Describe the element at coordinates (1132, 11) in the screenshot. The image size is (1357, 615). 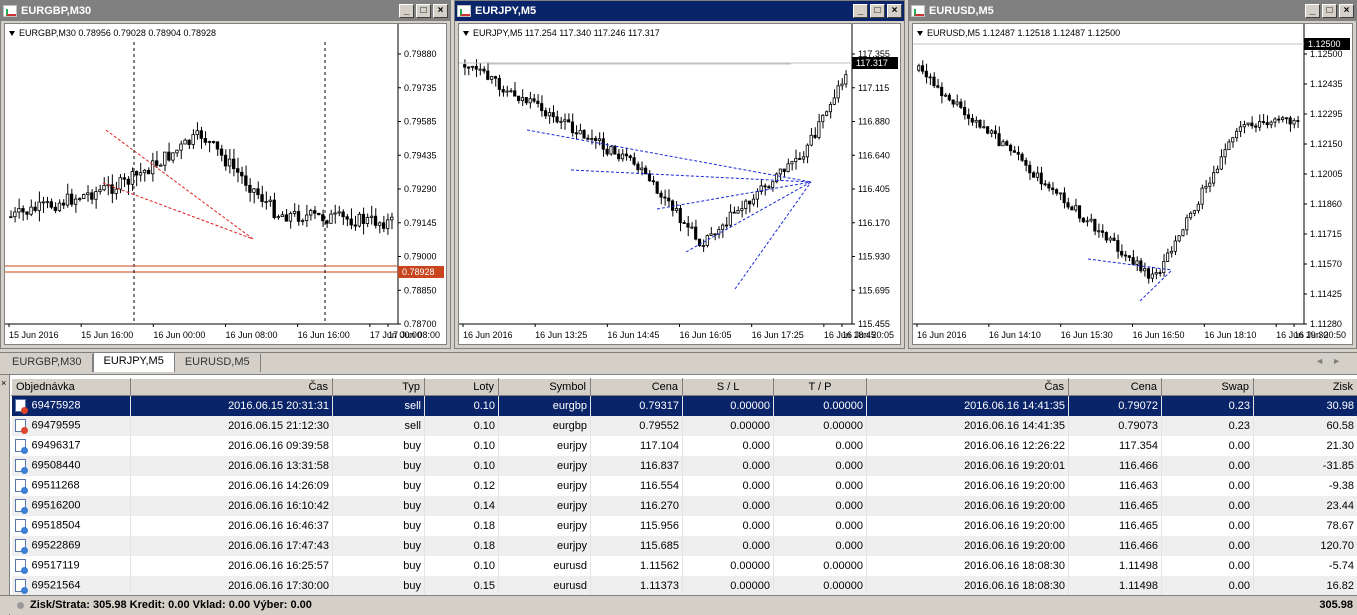
I see `window-titlebar: EURUSD,M5 _ □ ×` at that location.